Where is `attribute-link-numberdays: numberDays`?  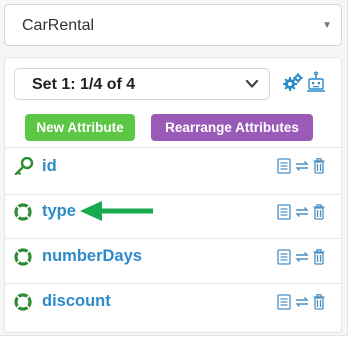 attribute-link-numberdays: numberDays is located at coordinates (92, 256).